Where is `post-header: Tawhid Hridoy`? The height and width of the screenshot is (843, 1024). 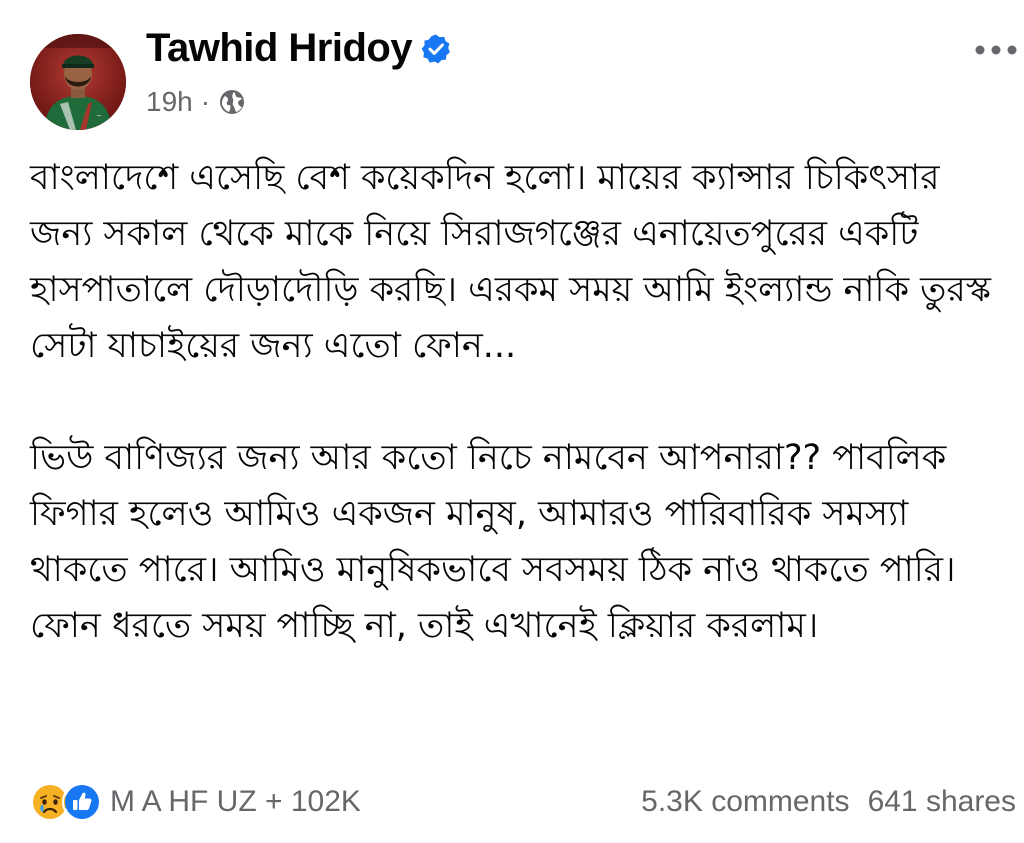
post-header: Tawhid Hridoy is located at coordinates (299, 48).